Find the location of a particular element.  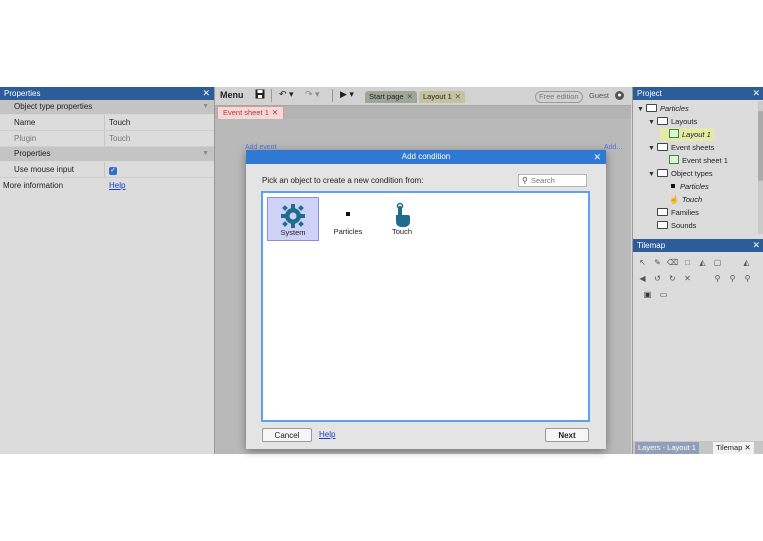

user-icon: ● is located at coordinates (619, 95).